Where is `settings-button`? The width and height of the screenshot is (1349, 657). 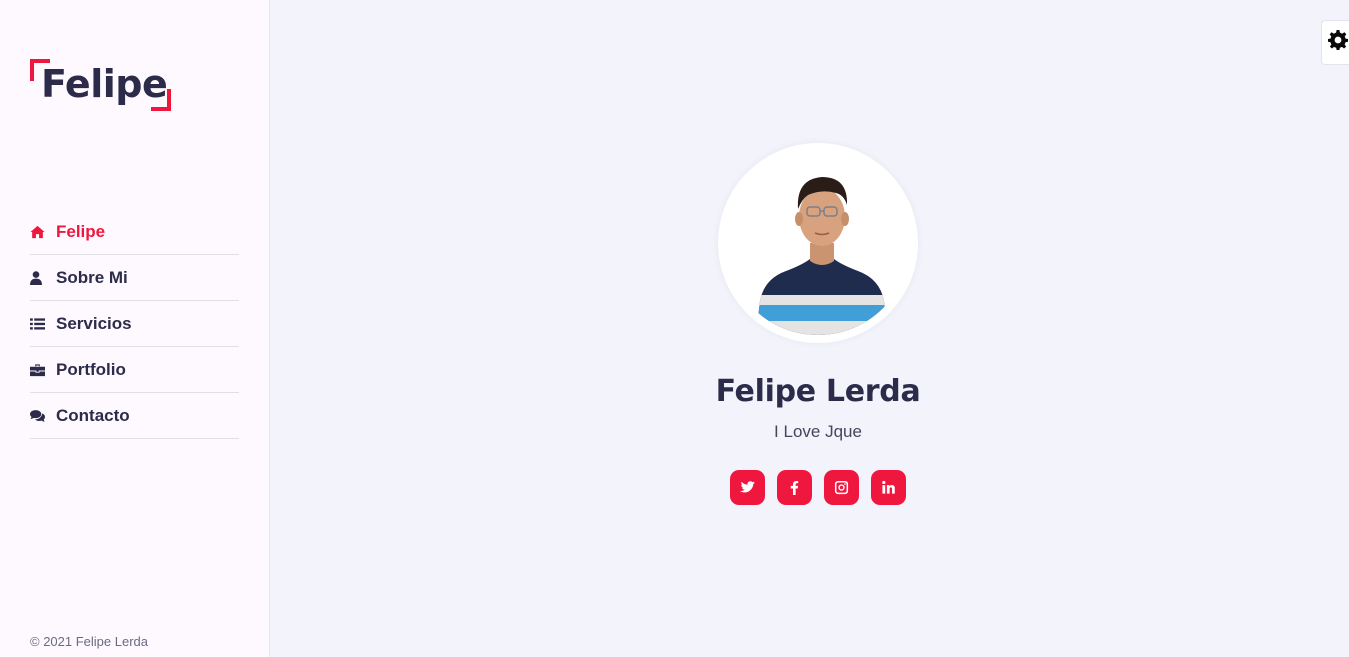
settings-button is located at coordinates (1335, 42).